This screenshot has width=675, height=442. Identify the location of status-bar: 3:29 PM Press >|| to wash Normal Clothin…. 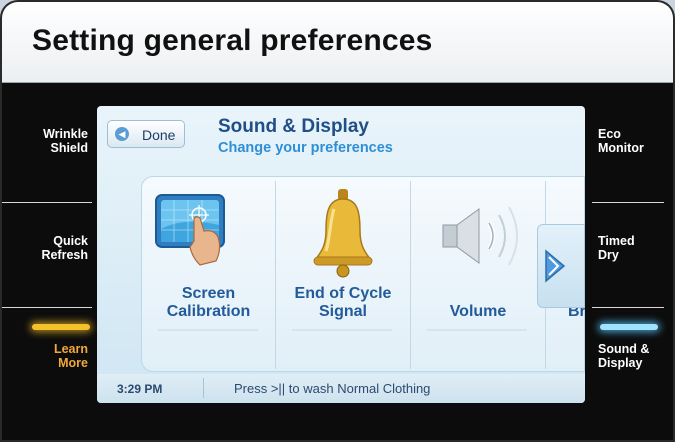
(341, 388).